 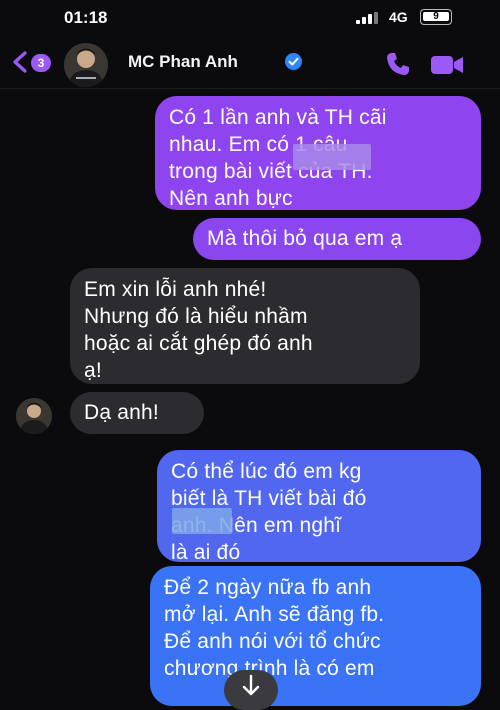 What do you see at coordinates (293, 61) in the screenshot?
I see `verified-badge-icon` at bounding box center [293, 61].